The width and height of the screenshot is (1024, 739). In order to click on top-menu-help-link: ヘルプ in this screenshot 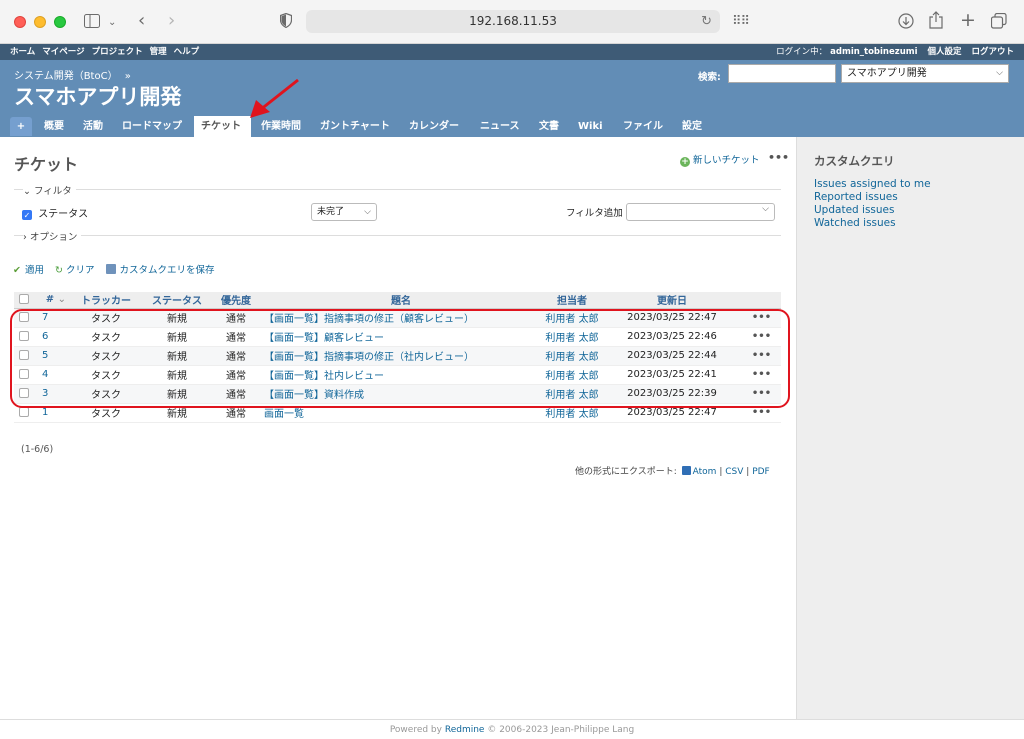, I will do `click(187, 52)`.